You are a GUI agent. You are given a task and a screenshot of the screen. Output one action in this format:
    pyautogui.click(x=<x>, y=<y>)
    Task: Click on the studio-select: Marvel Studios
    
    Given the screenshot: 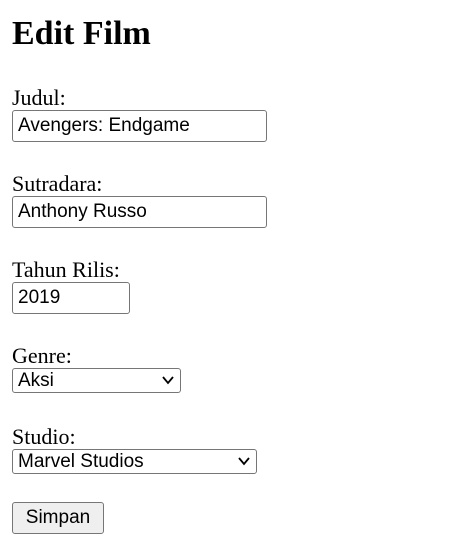 What is the action you would take?
    pyautogui.click(x=134, y=461)
    